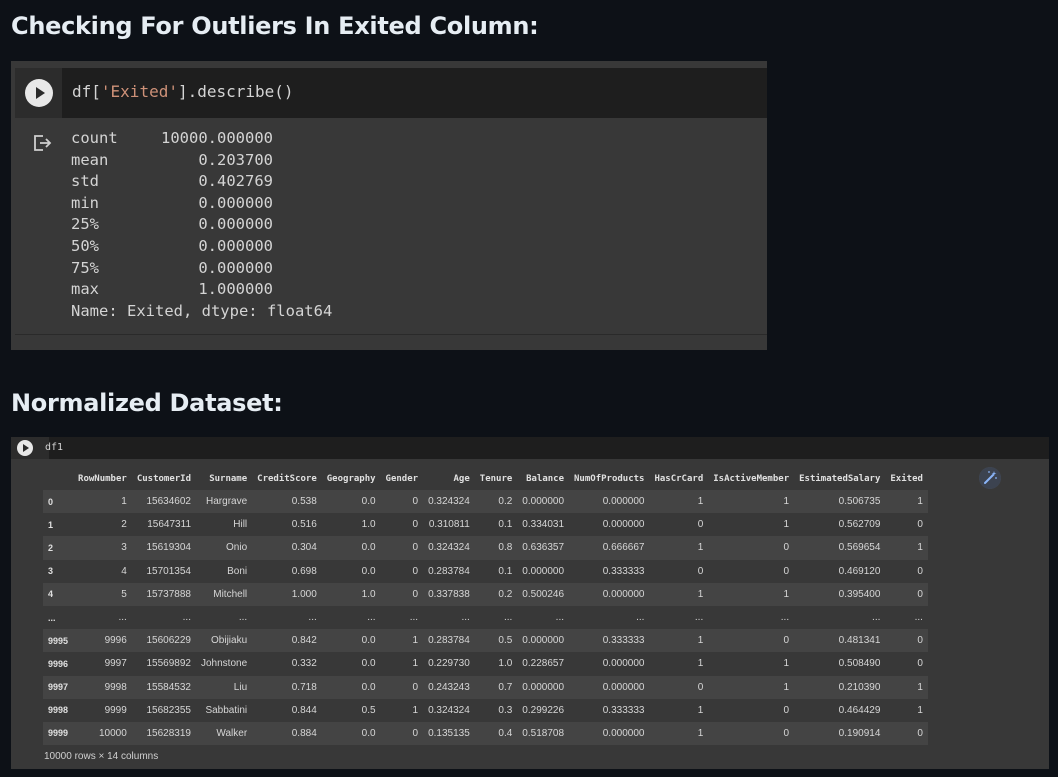 This screenshot has width=1058, height=777. Describe the element at coordinates (859, 733) in the screenshot. I see `table-cell: 0.190914` at that location.